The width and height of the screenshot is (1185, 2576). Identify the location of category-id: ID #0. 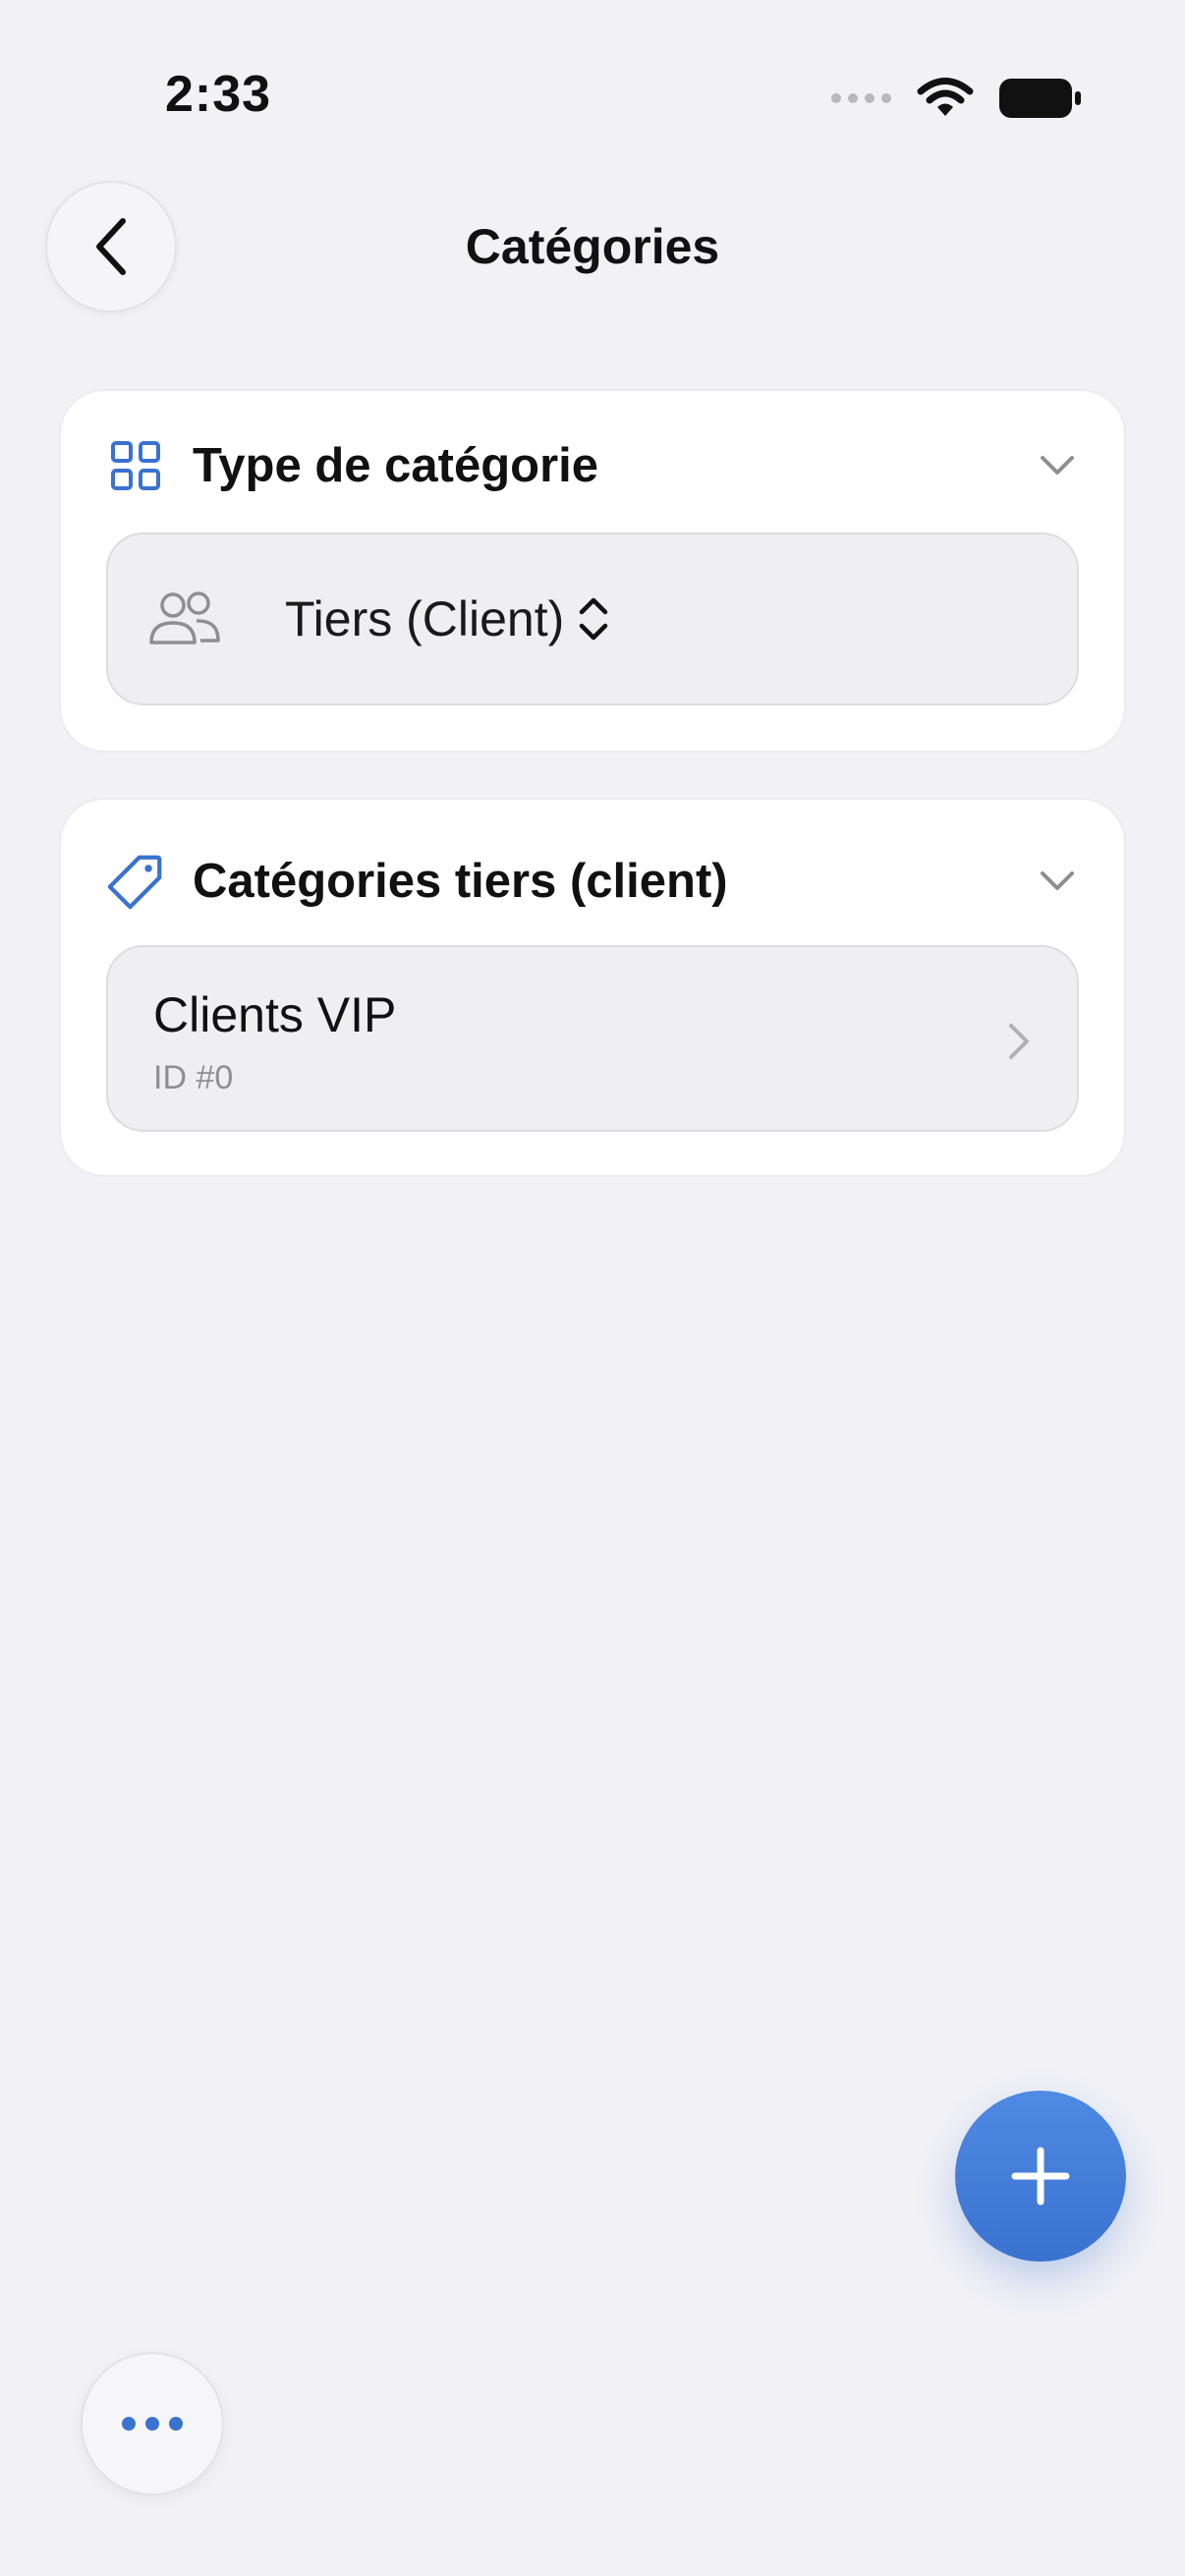
(194, 1077).